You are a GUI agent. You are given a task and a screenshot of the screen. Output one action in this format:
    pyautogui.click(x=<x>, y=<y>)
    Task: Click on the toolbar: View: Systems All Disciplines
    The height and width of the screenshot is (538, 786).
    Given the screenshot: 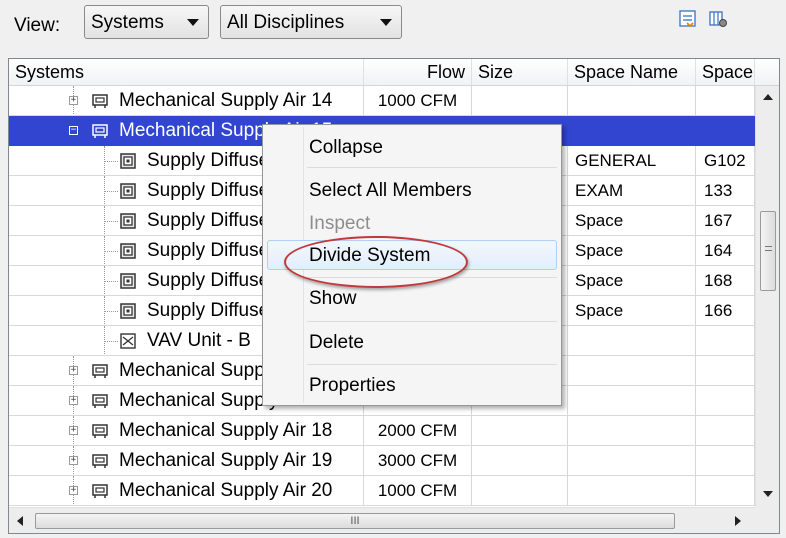 What is the action you would take?
    pyautogui.click(x=393, y=28)
    